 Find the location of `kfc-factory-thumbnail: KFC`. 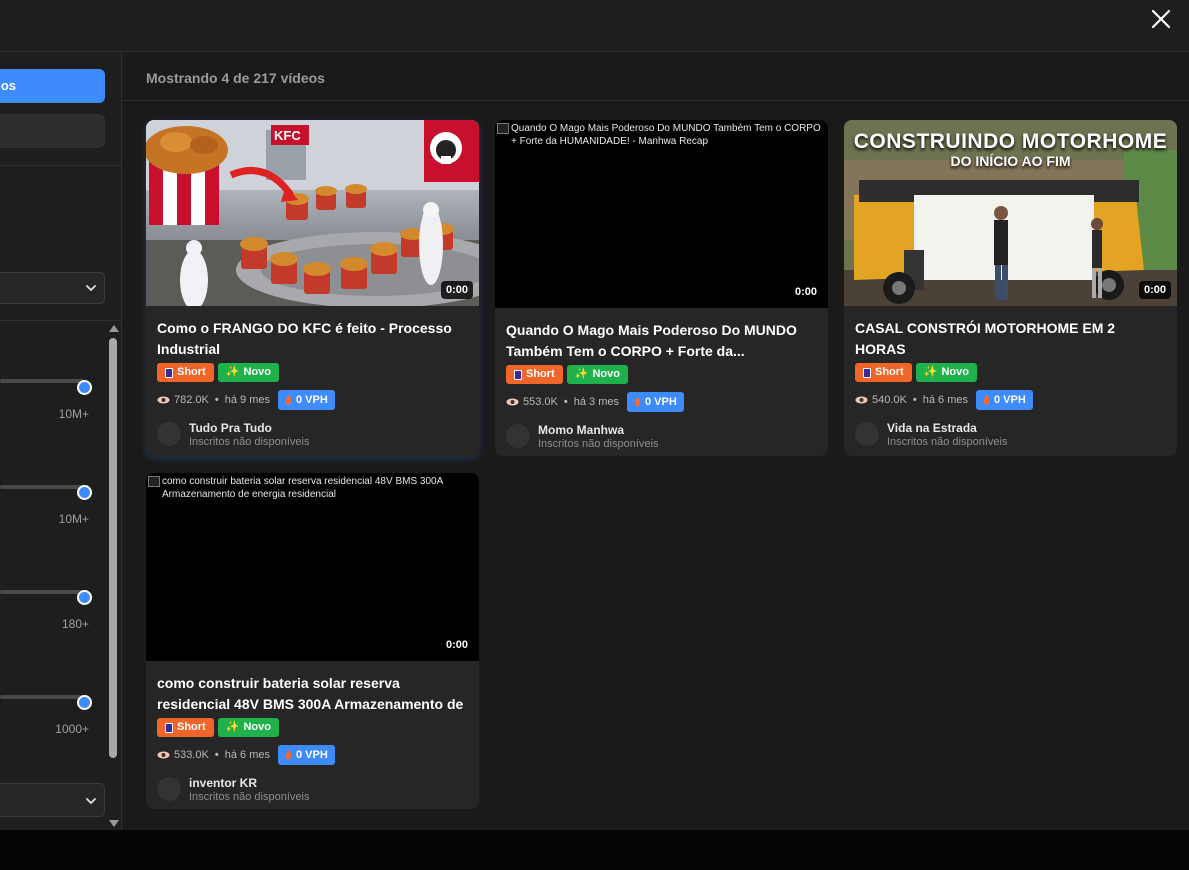

kfc-factory-thumbnail: KFC is located at coordinates (312, 213).